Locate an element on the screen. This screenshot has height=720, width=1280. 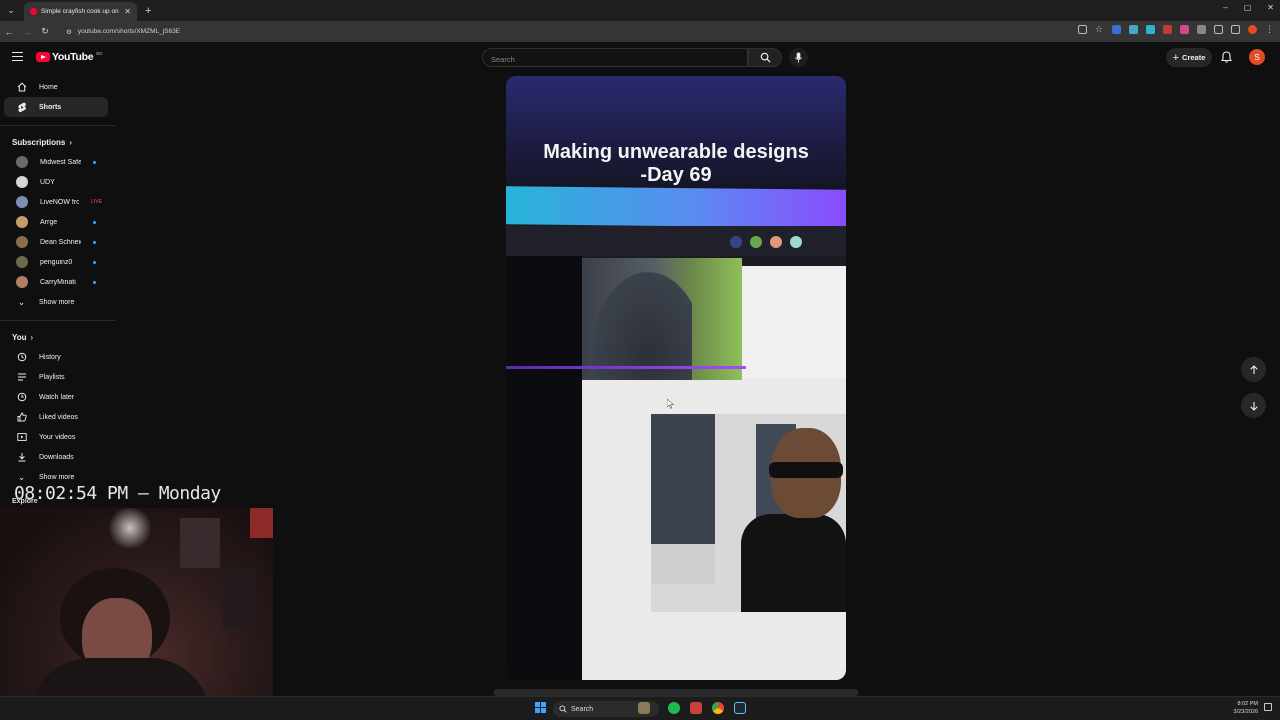
sidebar-subscription-item: CarryMinati is located at coordinates (56, 282).